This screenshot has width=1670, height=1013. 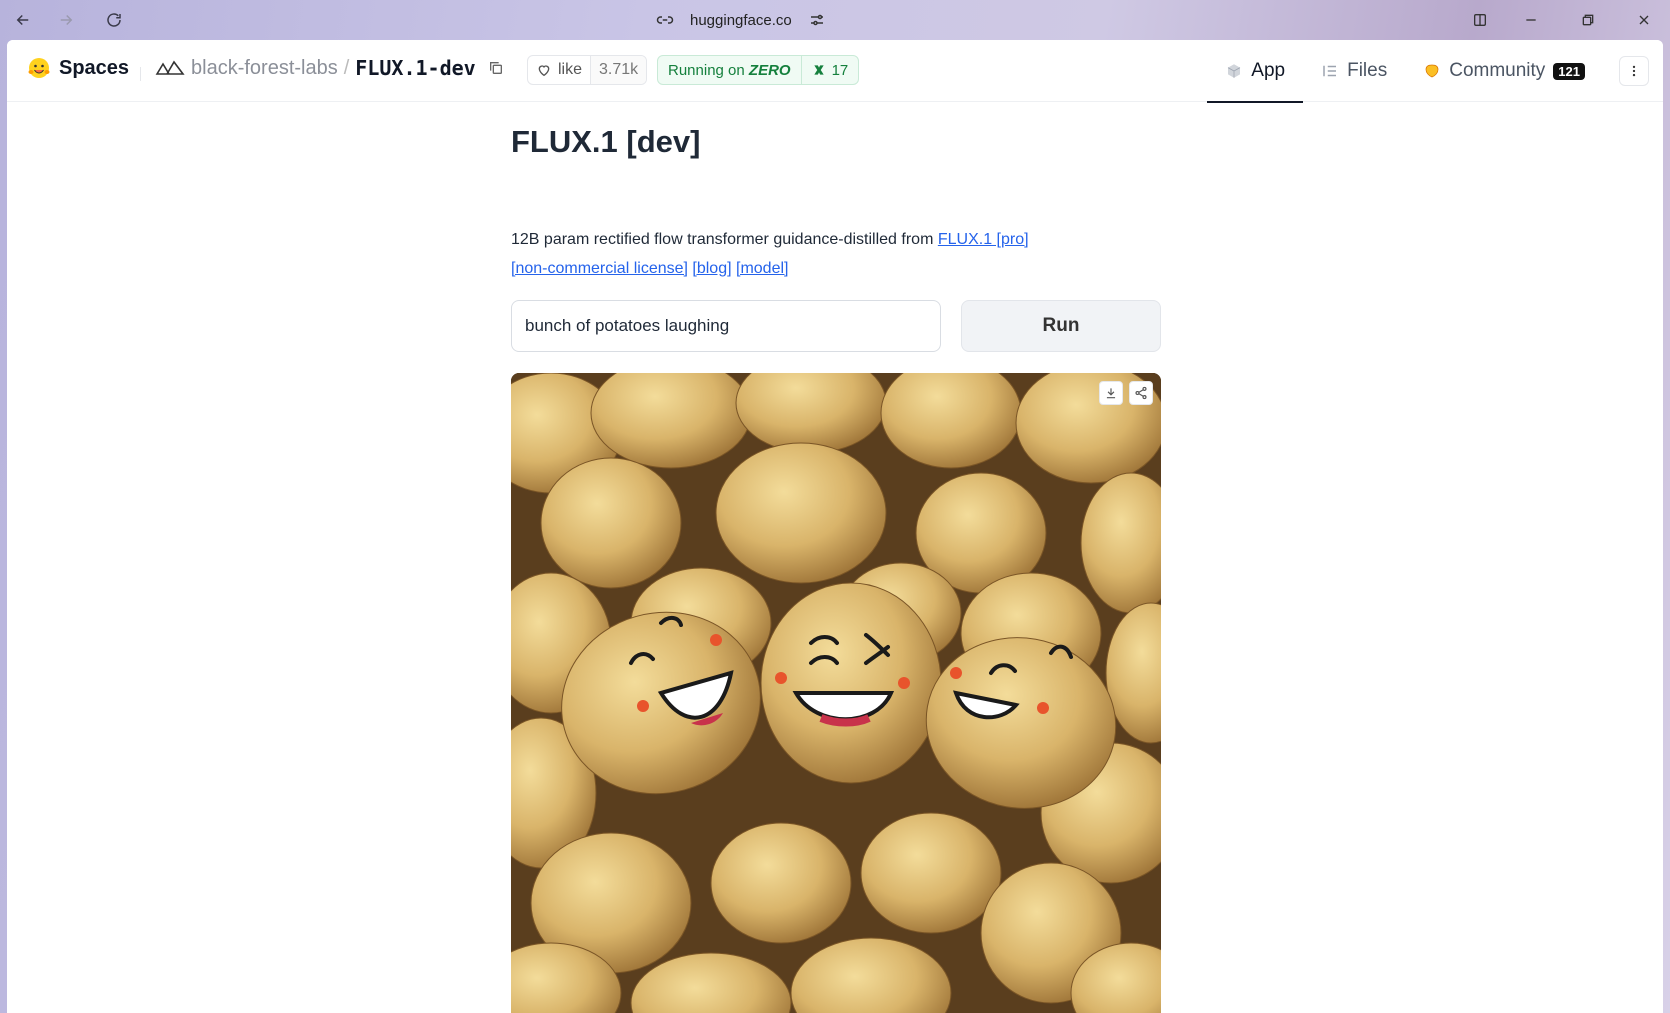 I want to click on download-icon, so click(x=1111, y=393).